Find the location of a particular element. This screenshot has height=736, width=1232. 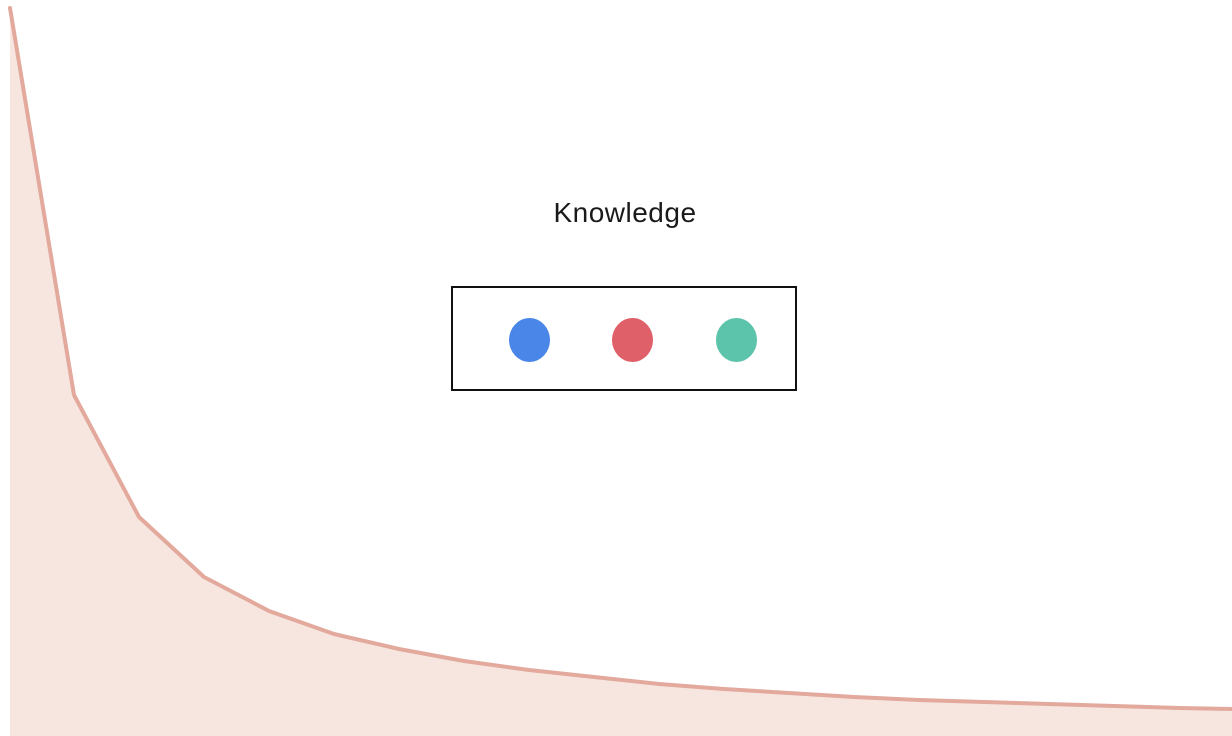

blue-dot is located at coordinates (529, 340).